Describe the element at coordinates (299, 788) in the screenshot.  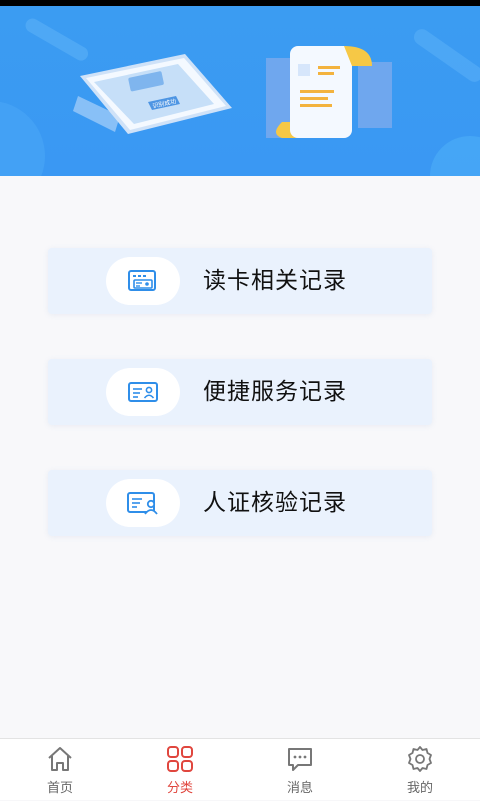
I see `tab-label: 消息` at that location.